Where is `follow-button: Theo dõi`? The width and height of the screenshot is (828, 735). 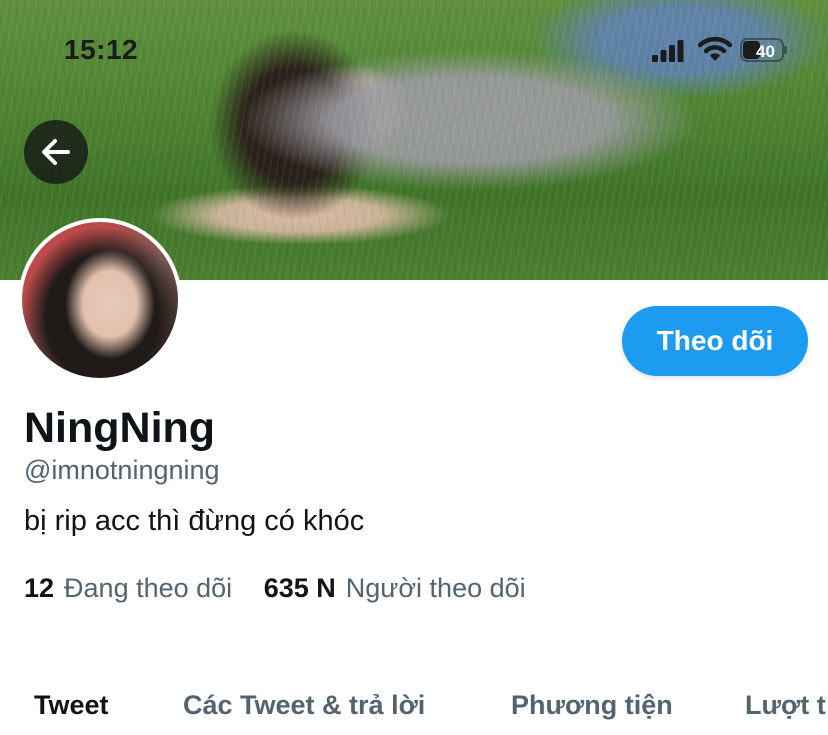
follow-button: Theo dõi is located at coordinates (715, 341).